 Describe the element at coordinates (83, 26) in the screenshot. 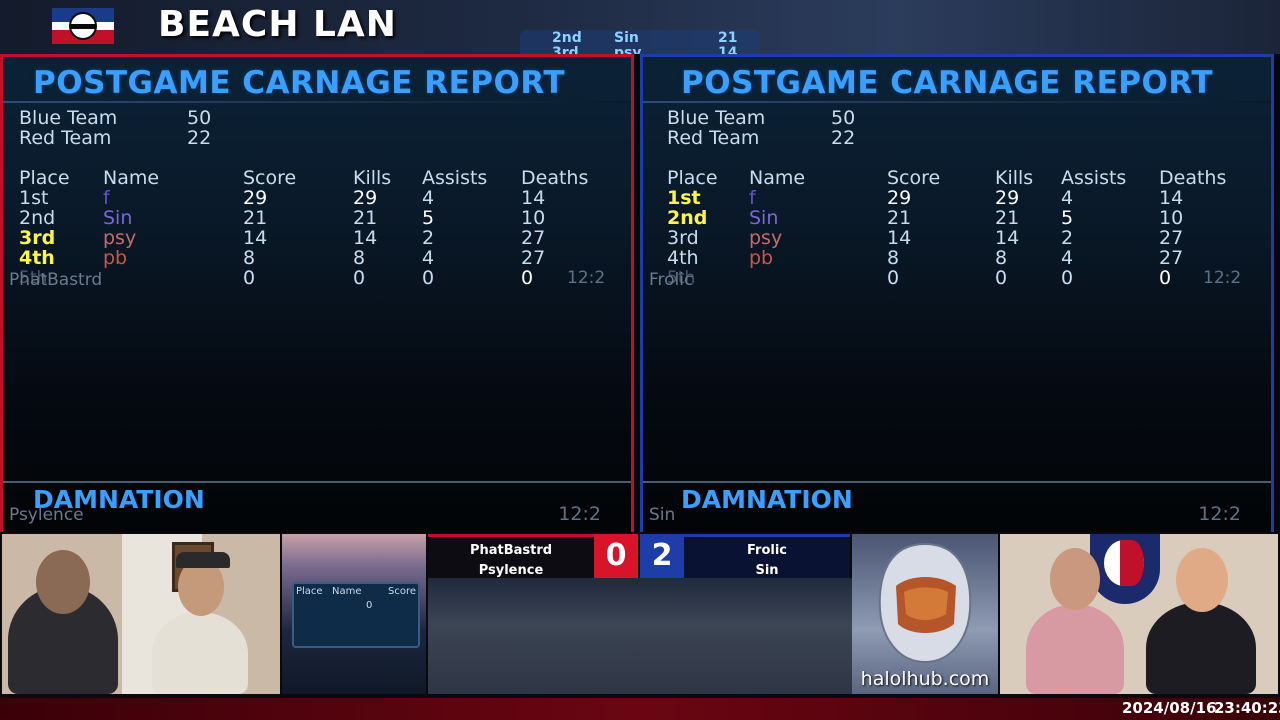

I see `event-logo` at that location.